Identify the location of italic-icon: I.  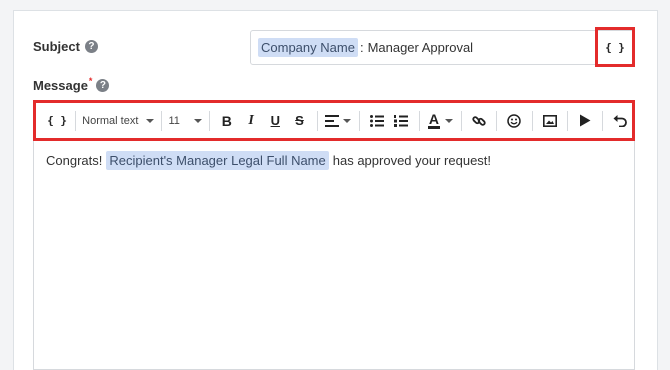
(251, 120).